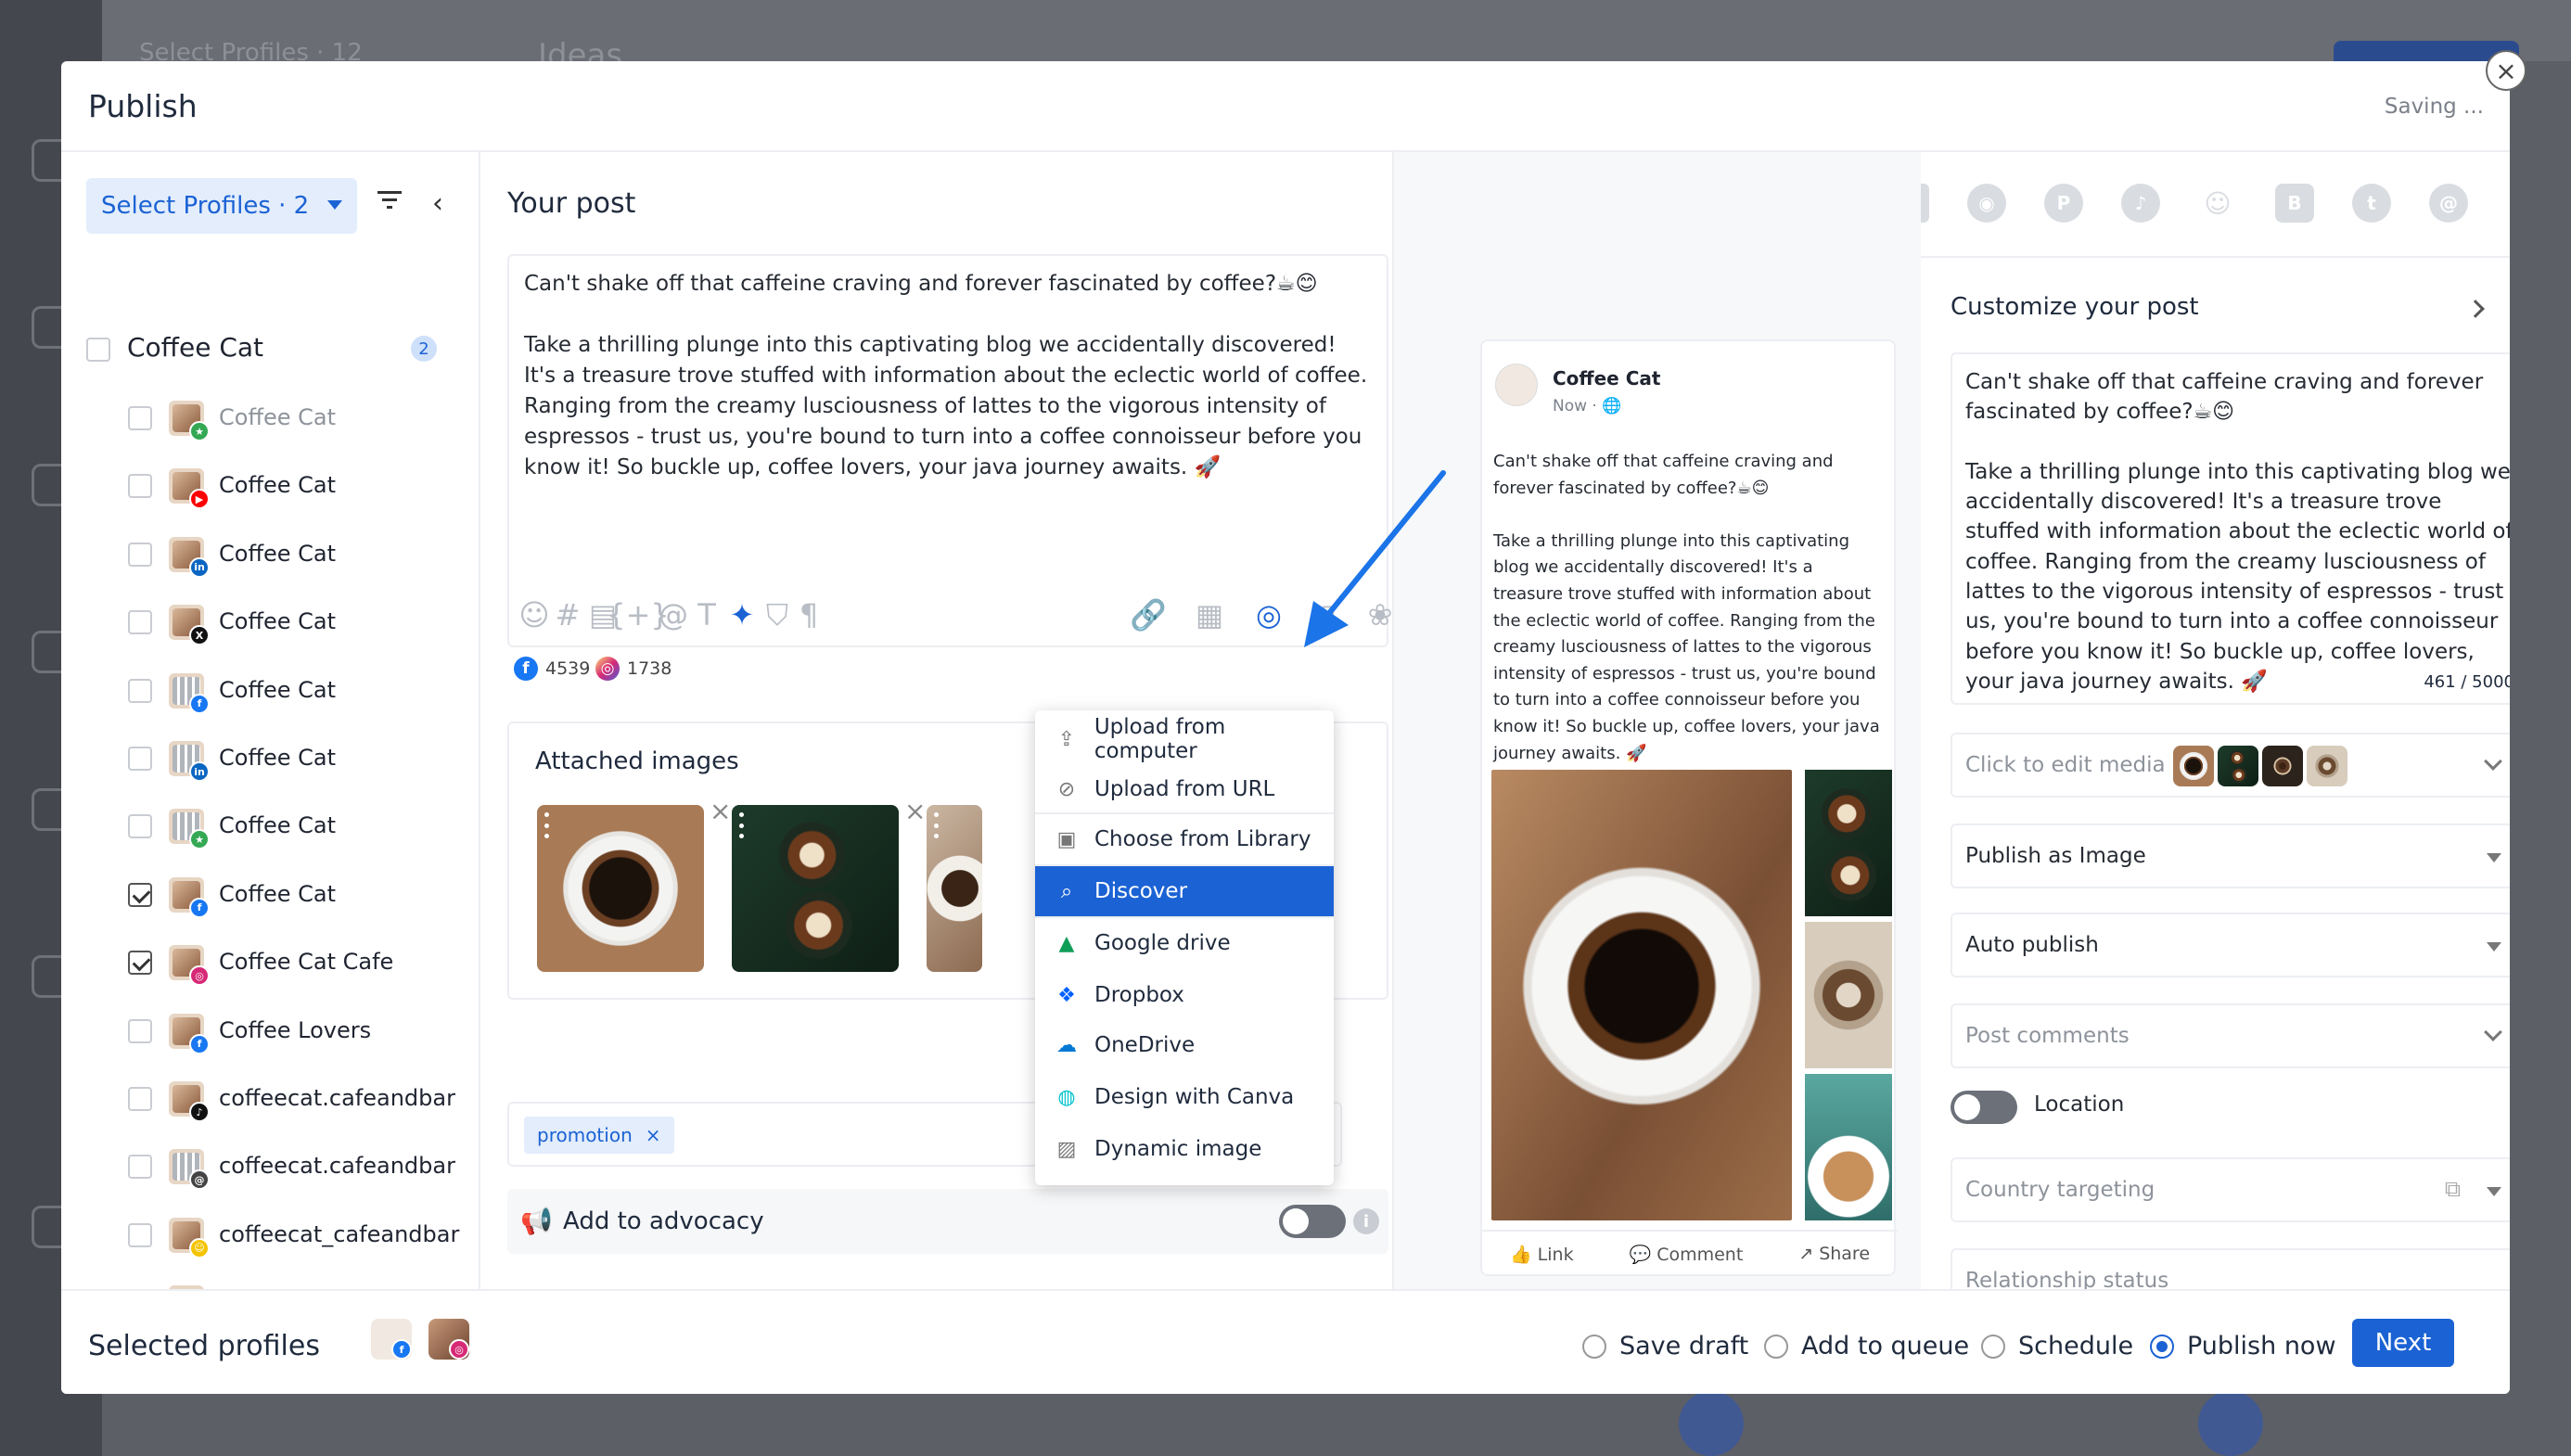 Image resolution: width=2571 pixels, height=1456 pixels. Describe the element at coordinates (221, 206) in the screenshot. I see `select-profiles-dropdown: Select Profiles · 2` at that location.